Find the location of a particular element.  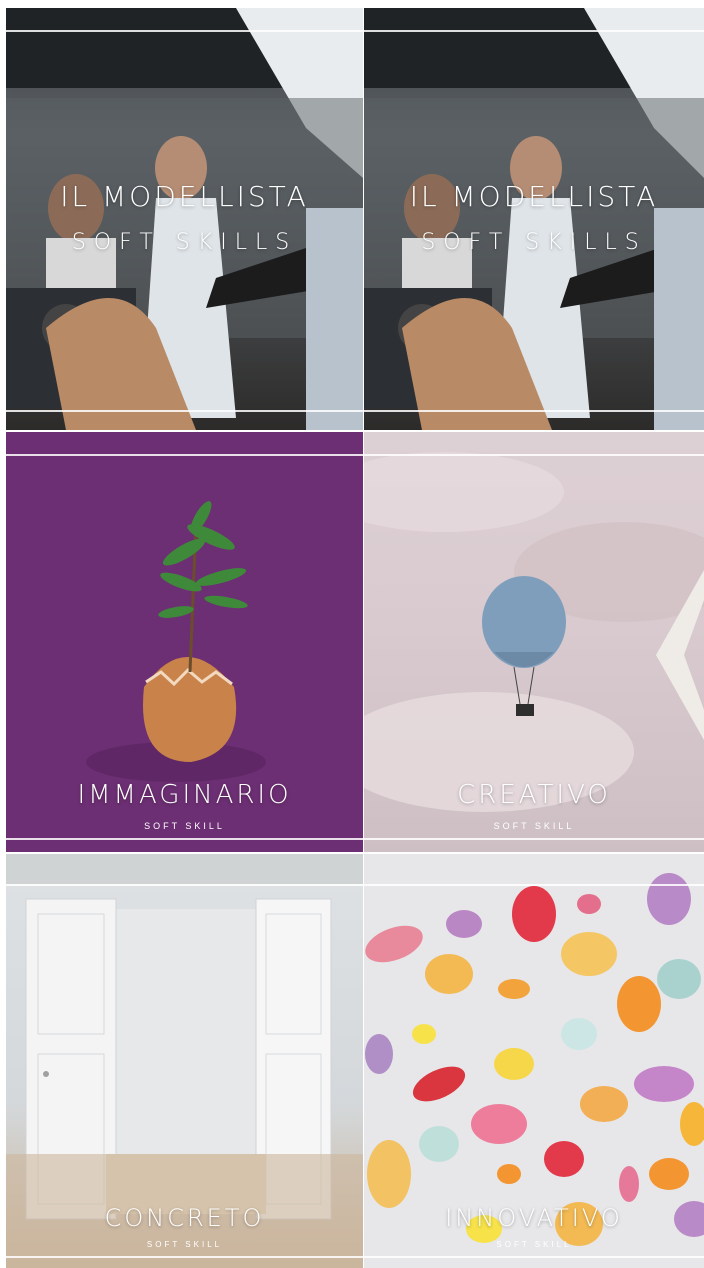

chevron-left-icon is located at coordinates (680, 655).